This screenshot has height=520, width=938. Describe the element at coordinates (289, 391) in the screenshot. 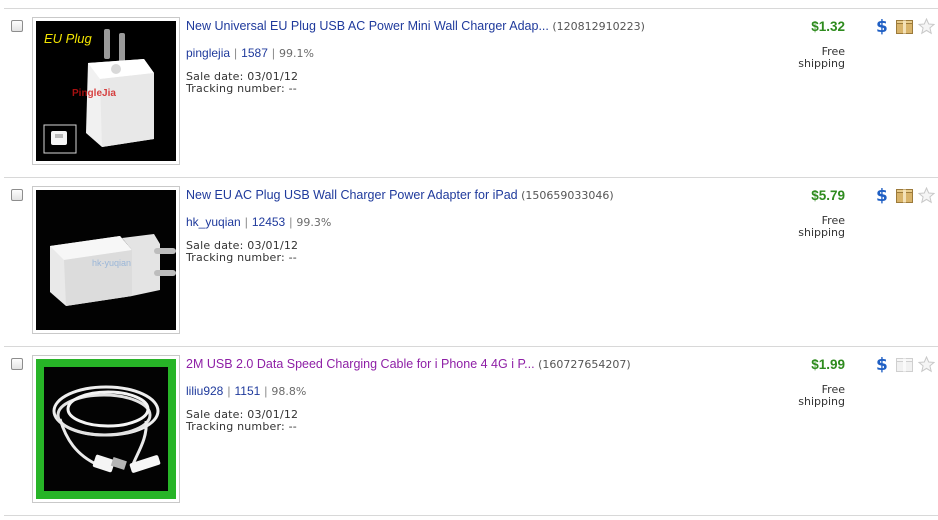

I see `feedback-percent: 98.8%` at that location.